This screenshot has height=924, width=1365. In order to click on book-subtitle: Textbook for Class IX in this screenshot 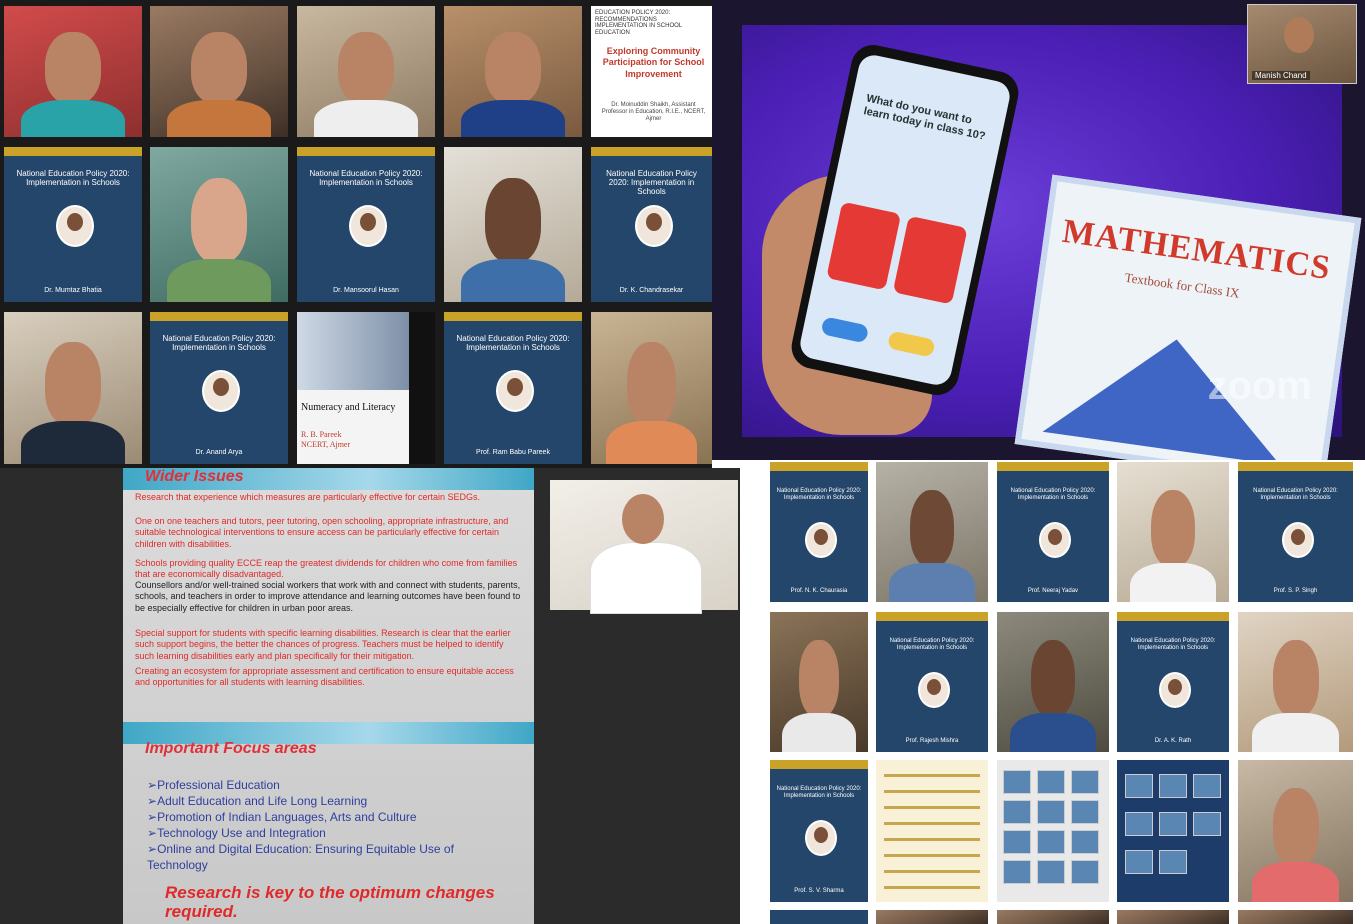, I will do `click(1182, 285)`.